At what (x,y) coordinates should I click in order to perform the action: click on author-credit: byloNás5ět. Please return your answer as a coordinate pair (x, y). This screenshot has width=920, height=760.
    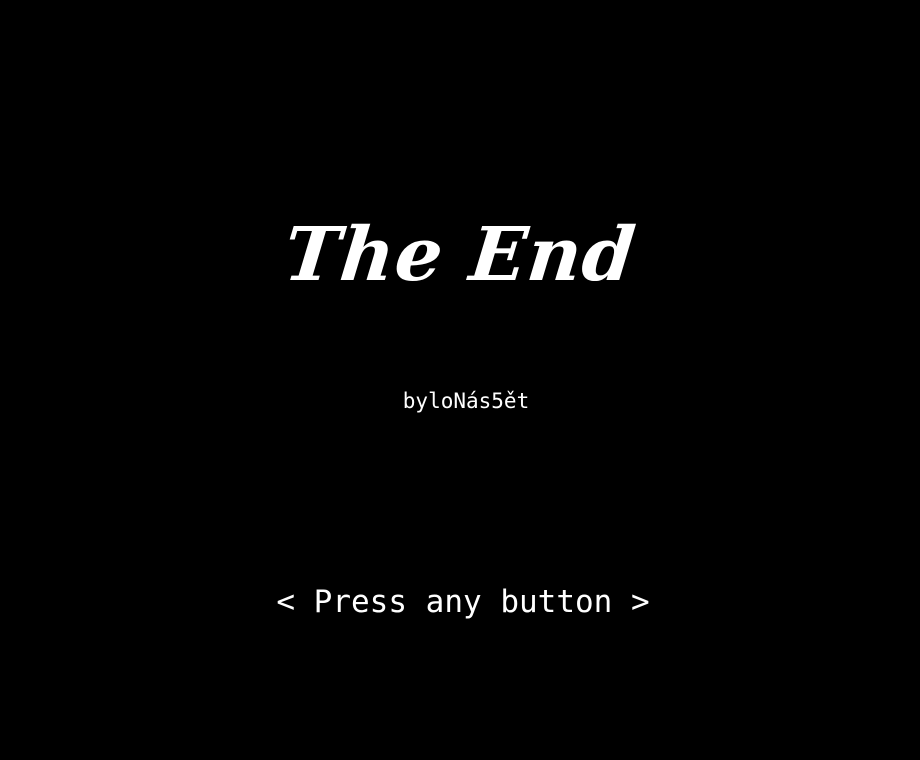
    Looking at the image, I should click on (466, 401).